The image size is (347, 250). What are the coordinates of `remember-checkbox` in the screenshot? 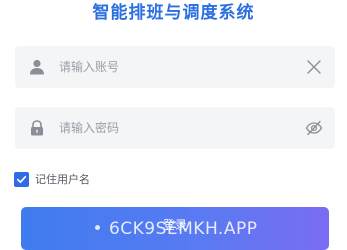 It's located at (21, 179).